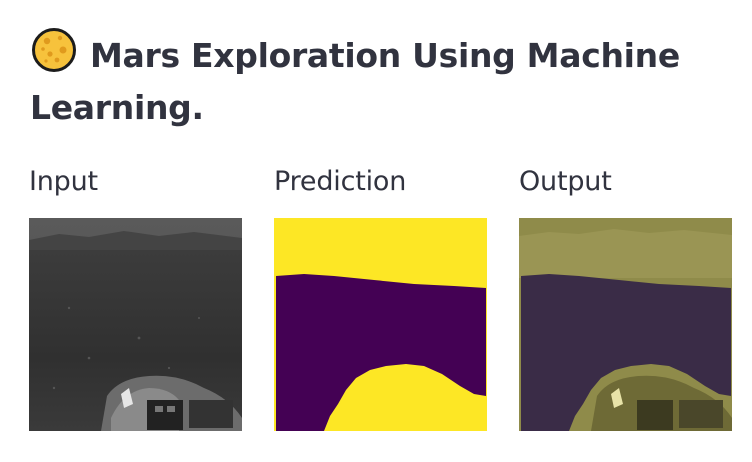 The height and width of the screenshot is (462, 752). What do you see at coordinates (625, 324) in the screenshot?
I see `output-image` at bounding box center [625, 324].